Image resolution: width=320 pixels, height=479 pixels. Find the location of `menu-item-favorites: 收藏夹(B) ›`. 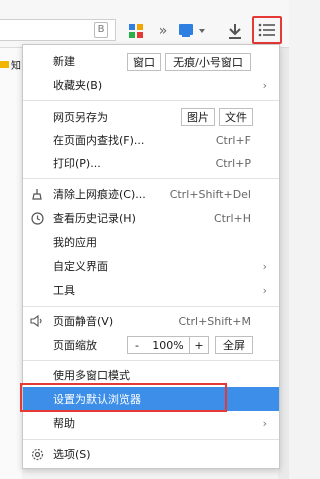

menu-item-favorites: 收藏夹(B) › is located at coordinates (151, 85).